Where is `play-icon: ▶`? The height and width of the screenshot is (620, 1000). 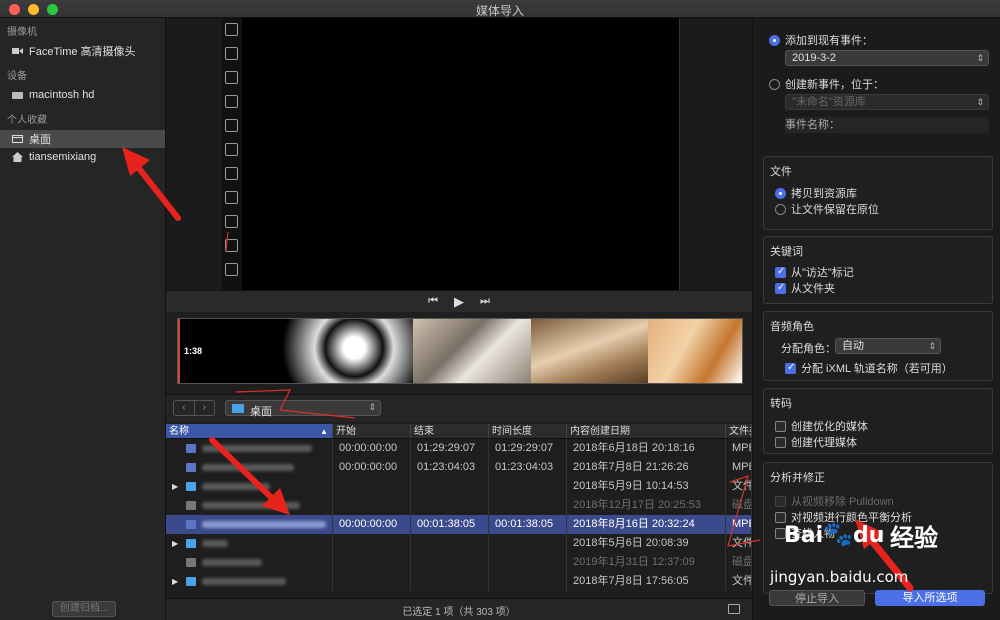
play-icon: ▶ is located at coordinates (459, 302).